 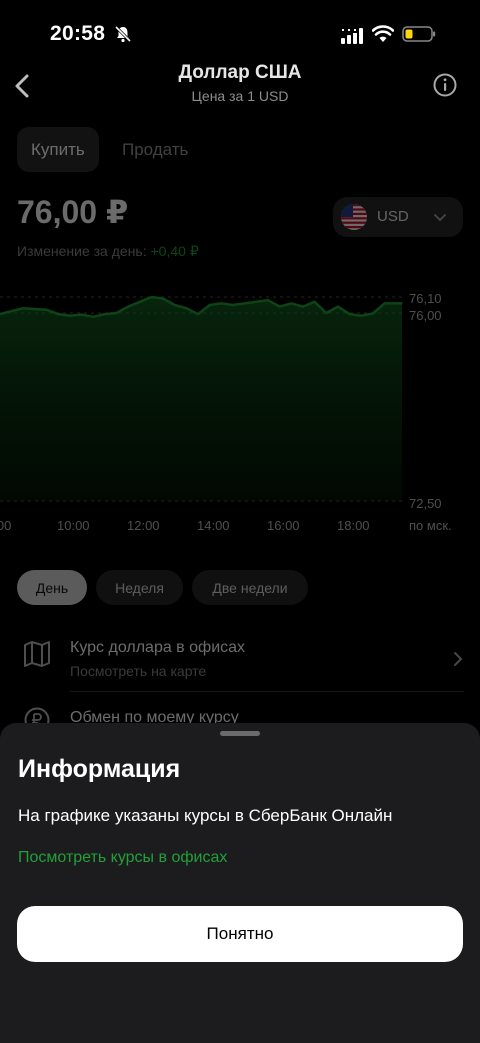 I want to click on page-title: Доллар США, so click(x=240, y=72).